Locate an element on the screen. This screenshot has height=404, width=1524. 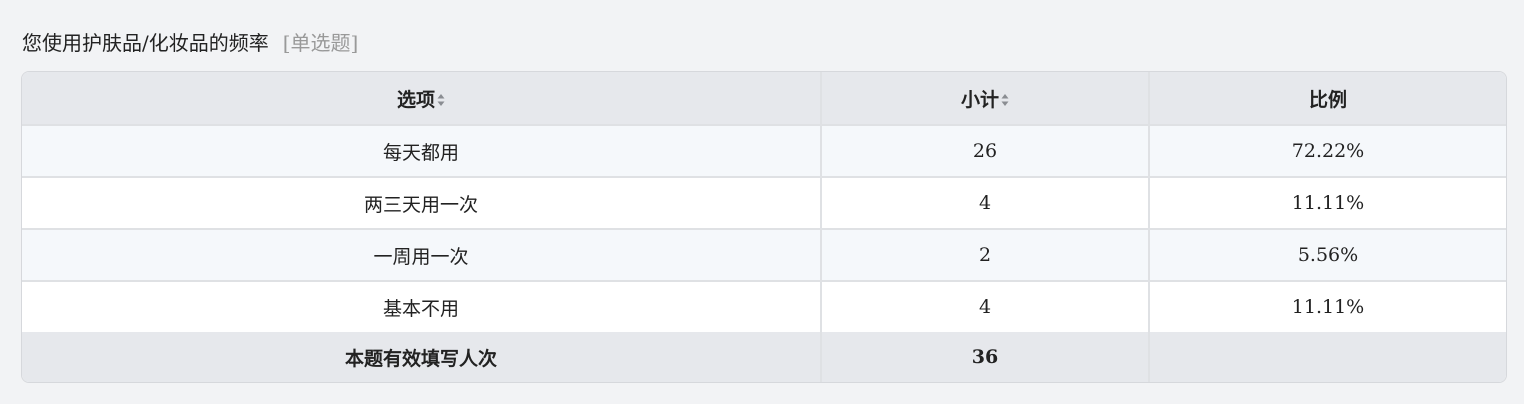
table-row: 基本不用 4 11.11% is located at coordinates (764, 306).